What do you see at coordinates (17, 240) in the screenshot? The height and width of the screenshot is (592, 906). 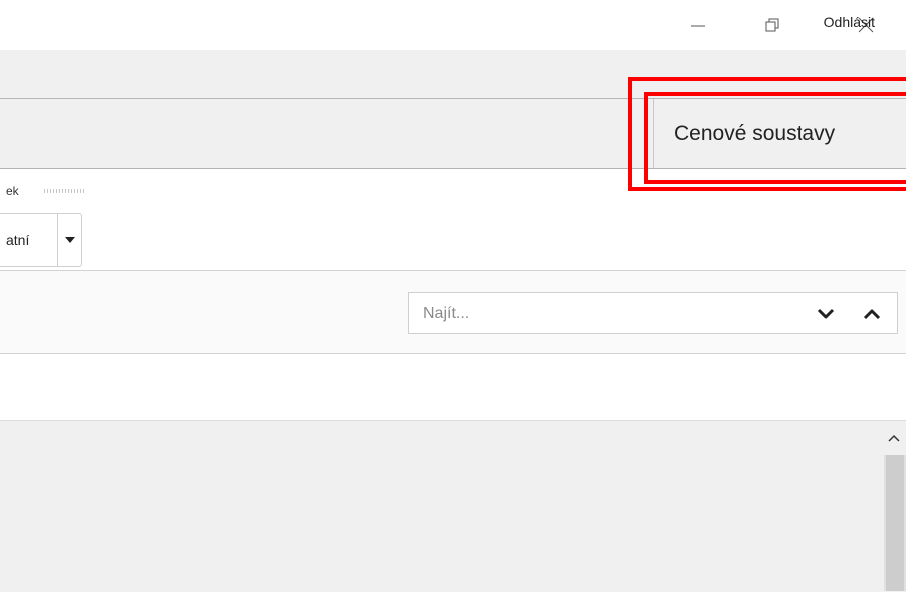 I see `dropdown-label: atní` at bounding box center [17, 240].